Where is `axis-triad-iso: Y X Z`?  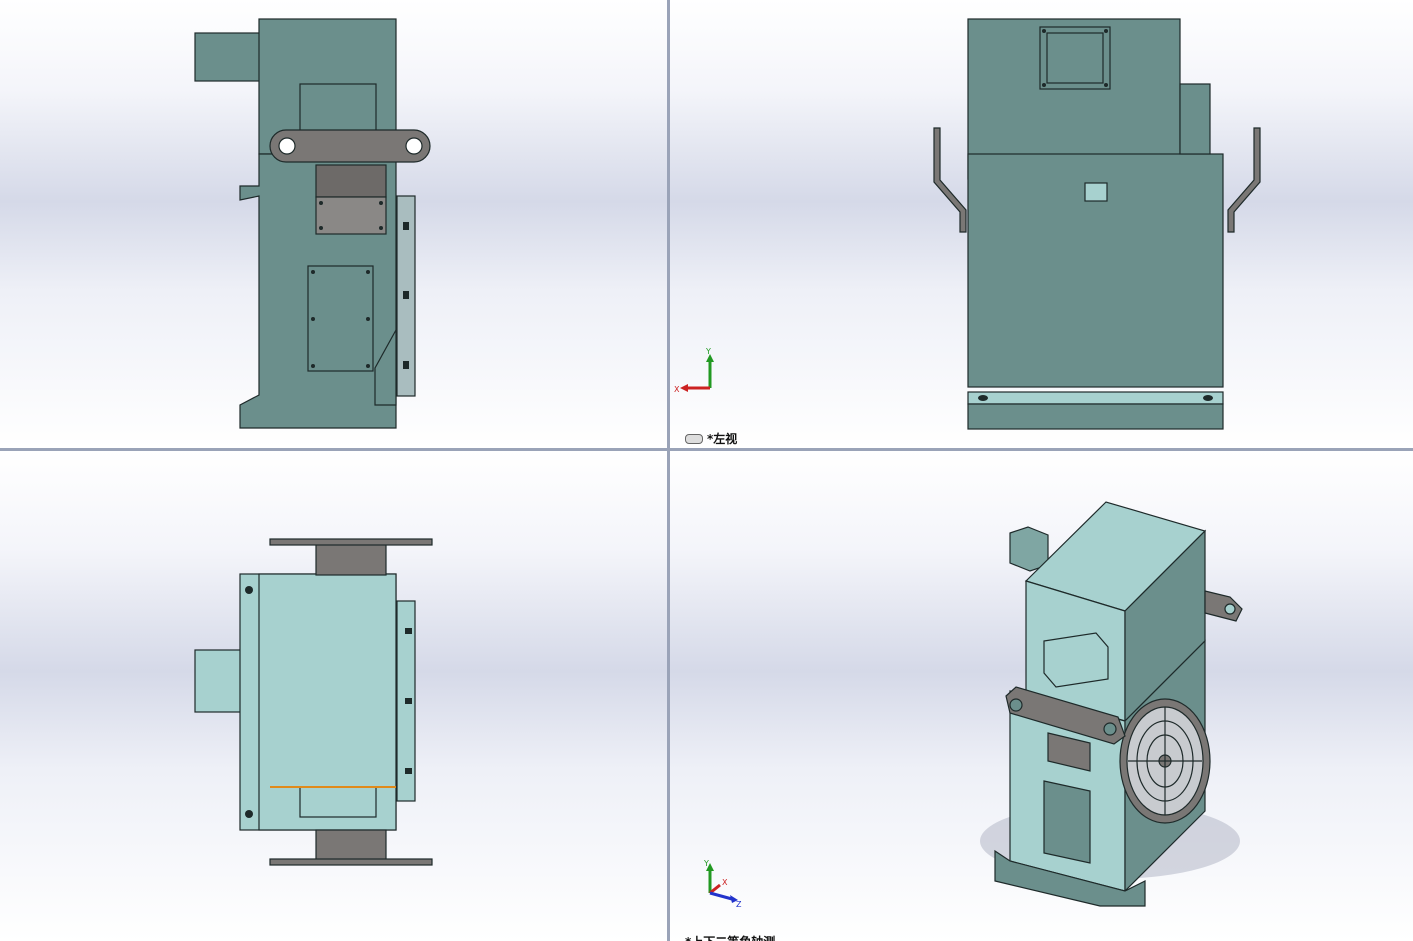 axis-triad-iso: Y X Z is located at coordinates (722, 884).